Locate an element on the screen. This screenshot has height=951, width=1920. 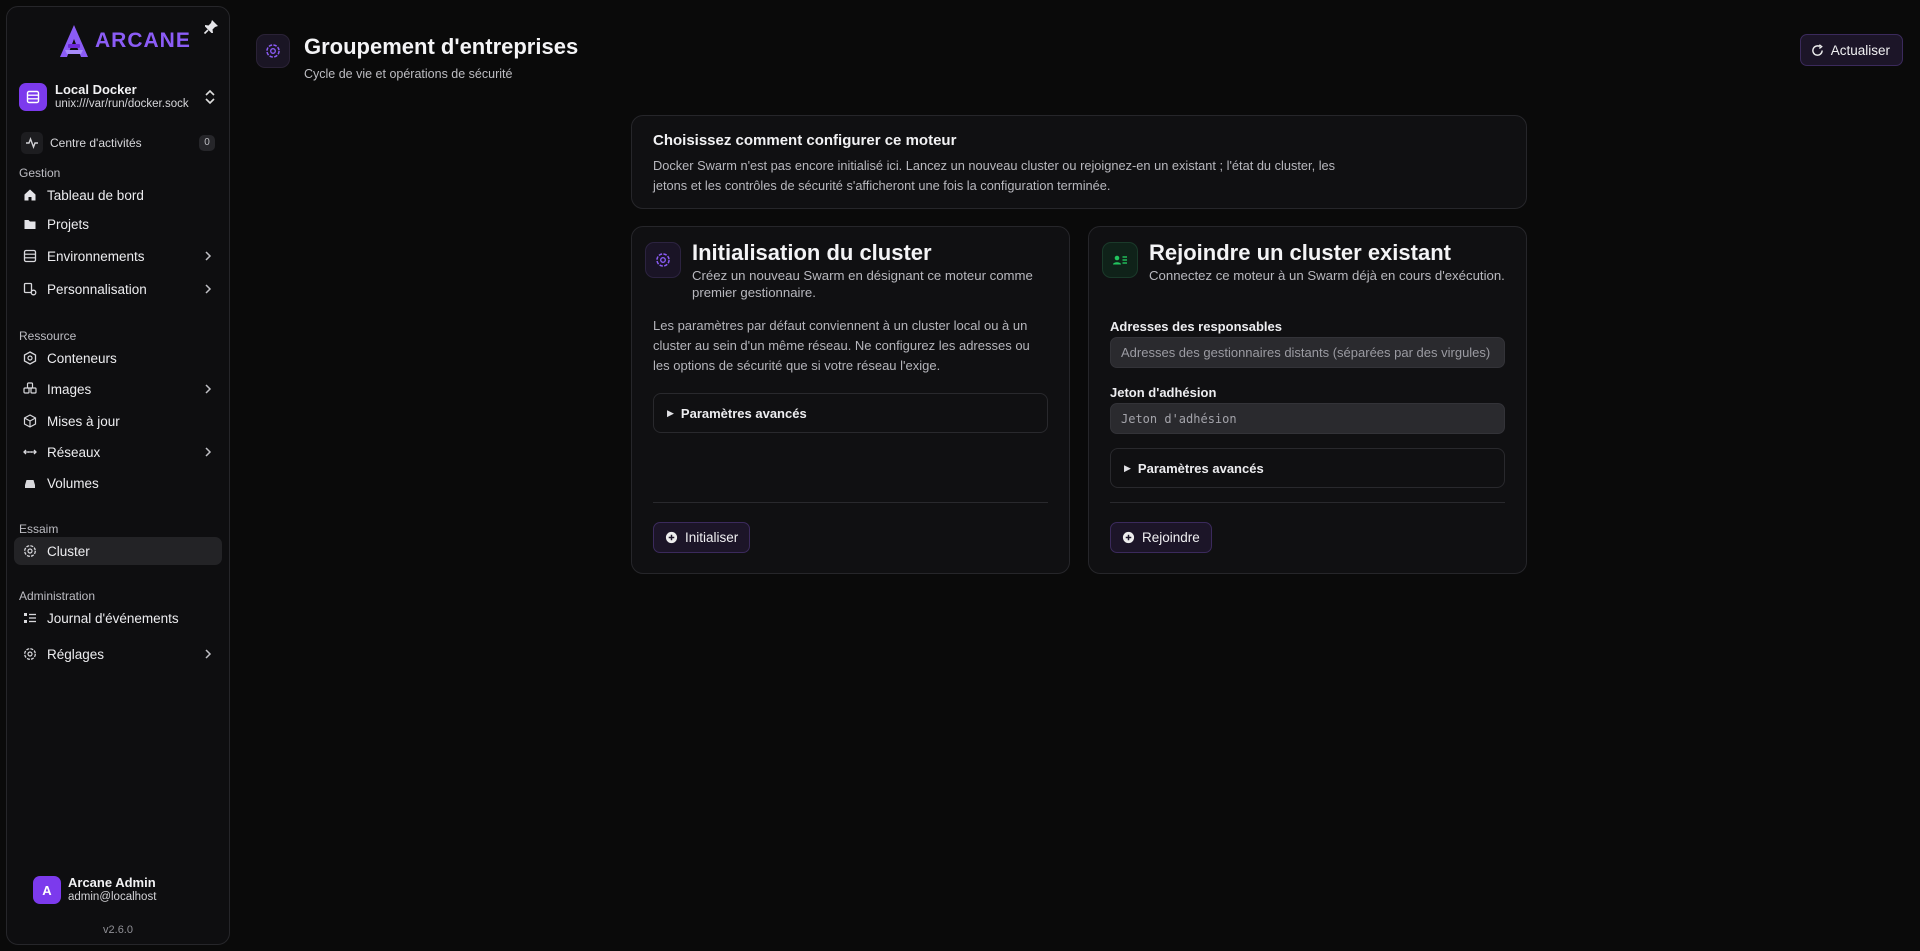
sidebar-item-environments: Environnements is located at coordinates (118, 256).